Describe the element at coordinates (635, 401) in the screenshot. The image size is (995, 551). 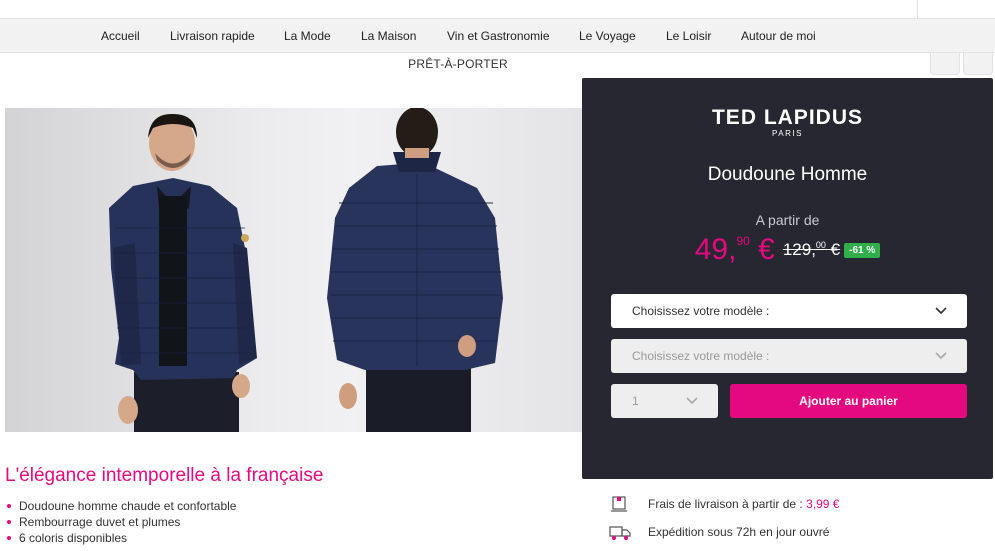
I see `quantity-value: 1` at that location.